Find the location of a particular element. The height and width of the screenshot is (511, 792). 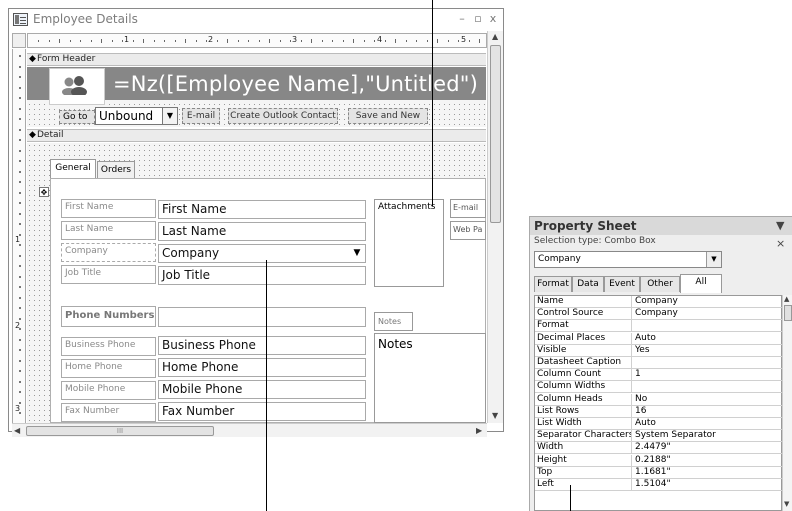

property-row: List Width Auto is located at coordinates (659, 424).